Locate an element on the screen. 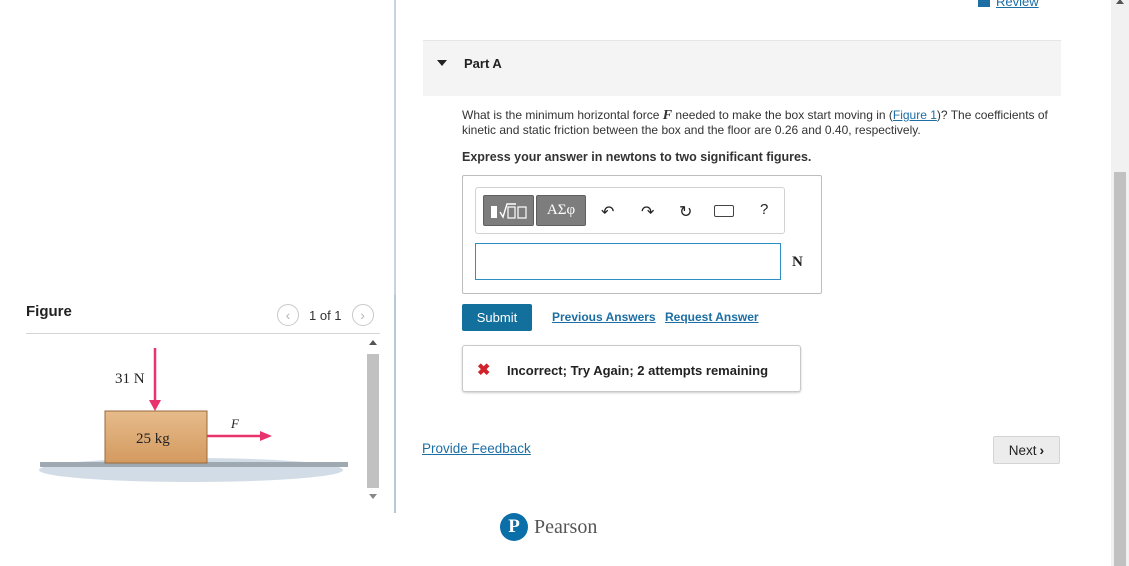 This screenshot has height=566, width=1129. review-label: Review is located at coordinates (1017, 4).